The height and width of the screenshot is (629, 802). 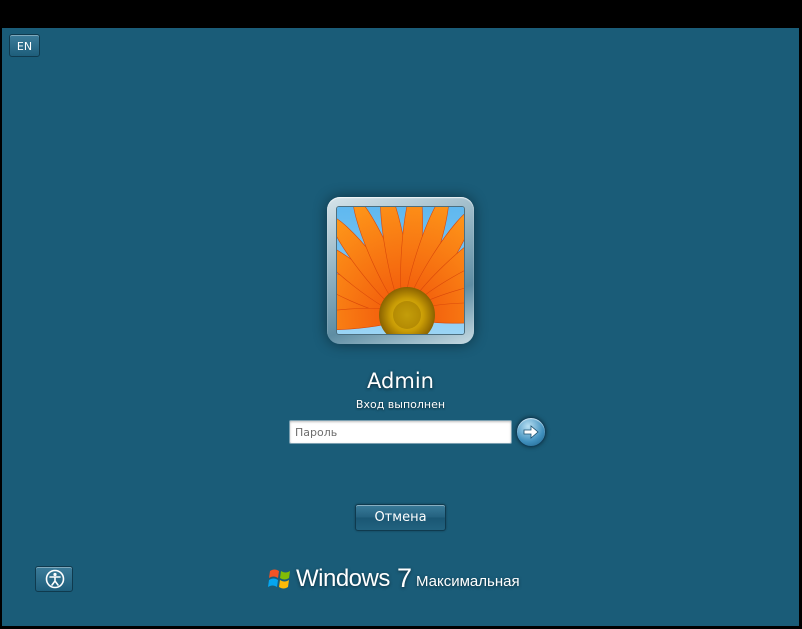 What do you see at coordinates (343, 578) in the screenshot?
I see `product-name: Windows` at bounding box center [343, 578].